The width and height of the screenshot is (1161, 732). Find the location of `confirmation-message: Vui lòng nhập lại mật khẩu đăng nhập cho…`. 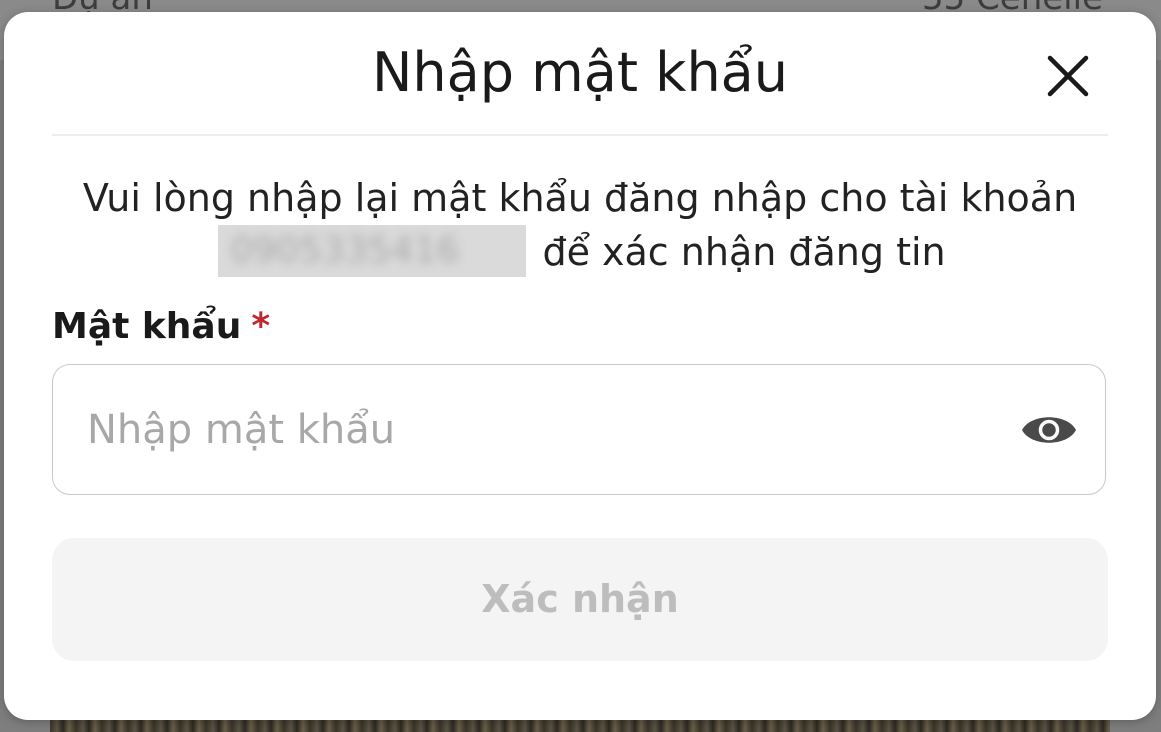

confirmation-message: Vui lòng nhập lại mật khẩu đăng nhập cho… is located at coordinates (580, 225).